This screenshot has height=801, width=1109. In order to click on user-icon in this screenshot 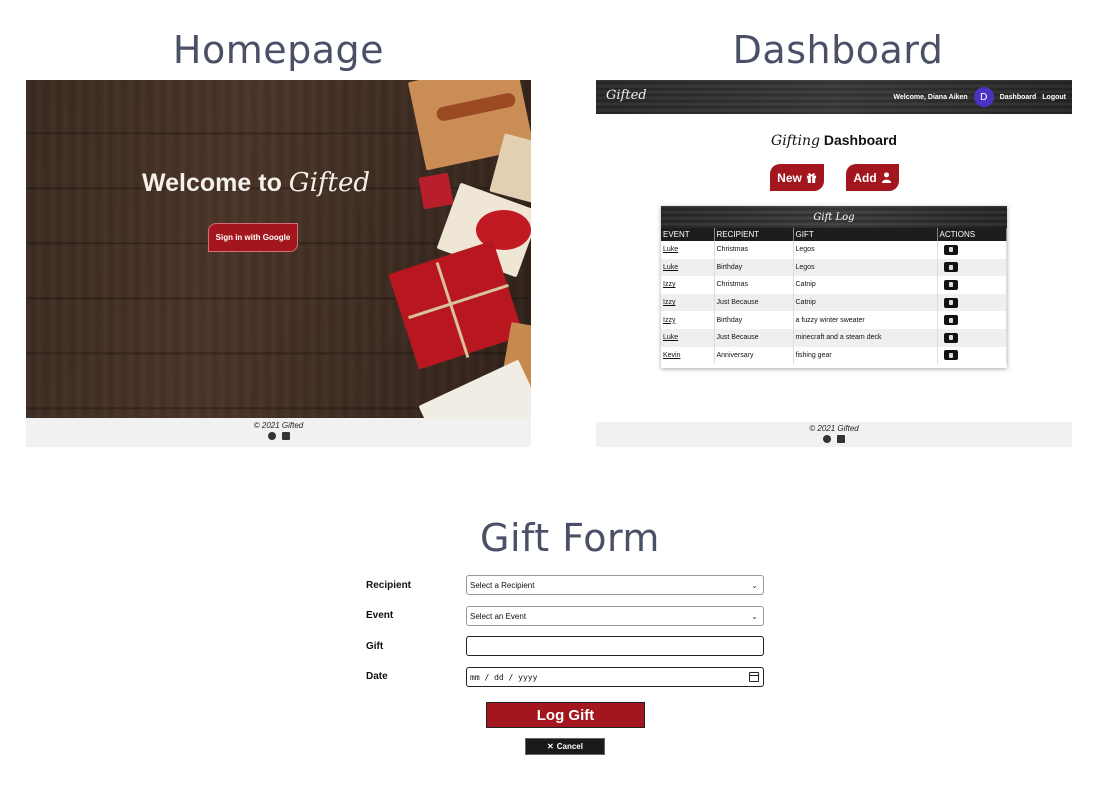, I will do `click(886, 177)`.